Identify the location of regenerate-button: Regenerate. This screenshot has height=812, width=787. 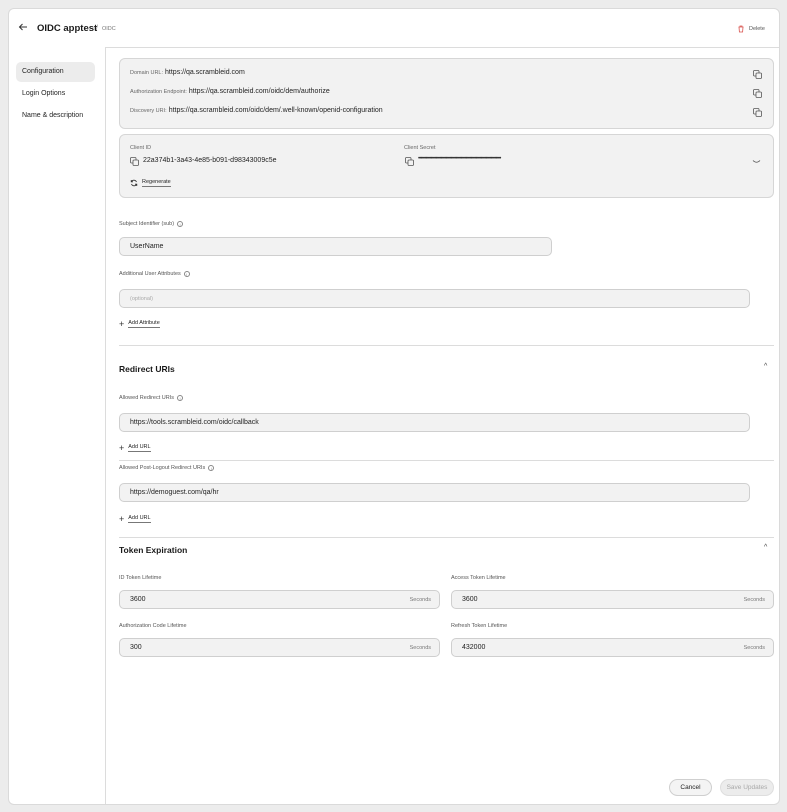
(150, 183).